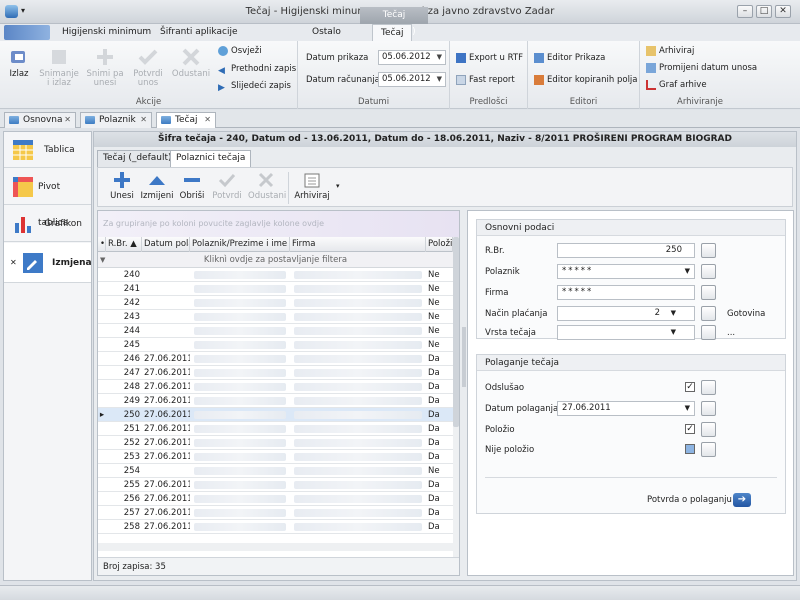 This screenshot has height=600, width=800. What do you see at coordinates (412, 57) in the screenshot?
I see `datum-prikaza-combo: 05.06.2012 ▼` at bounding box center [412, 57].